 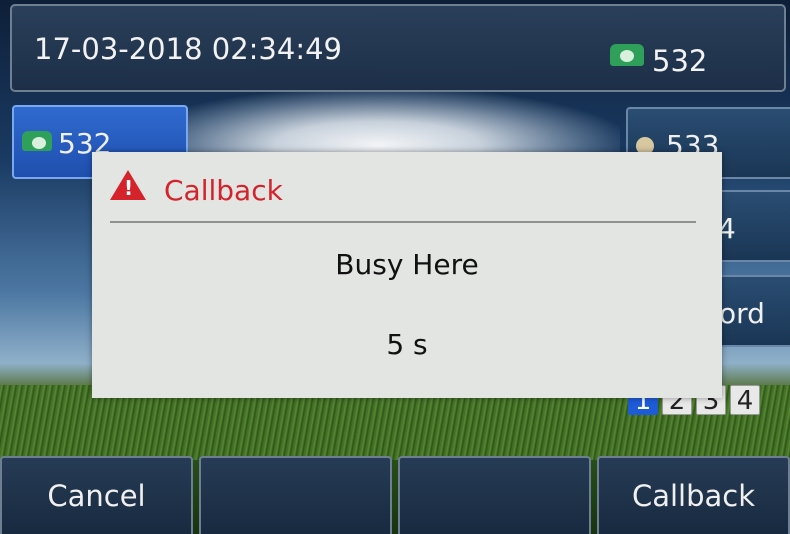 I want to click on dialog-title: Callback, so click(x=223, y=190).